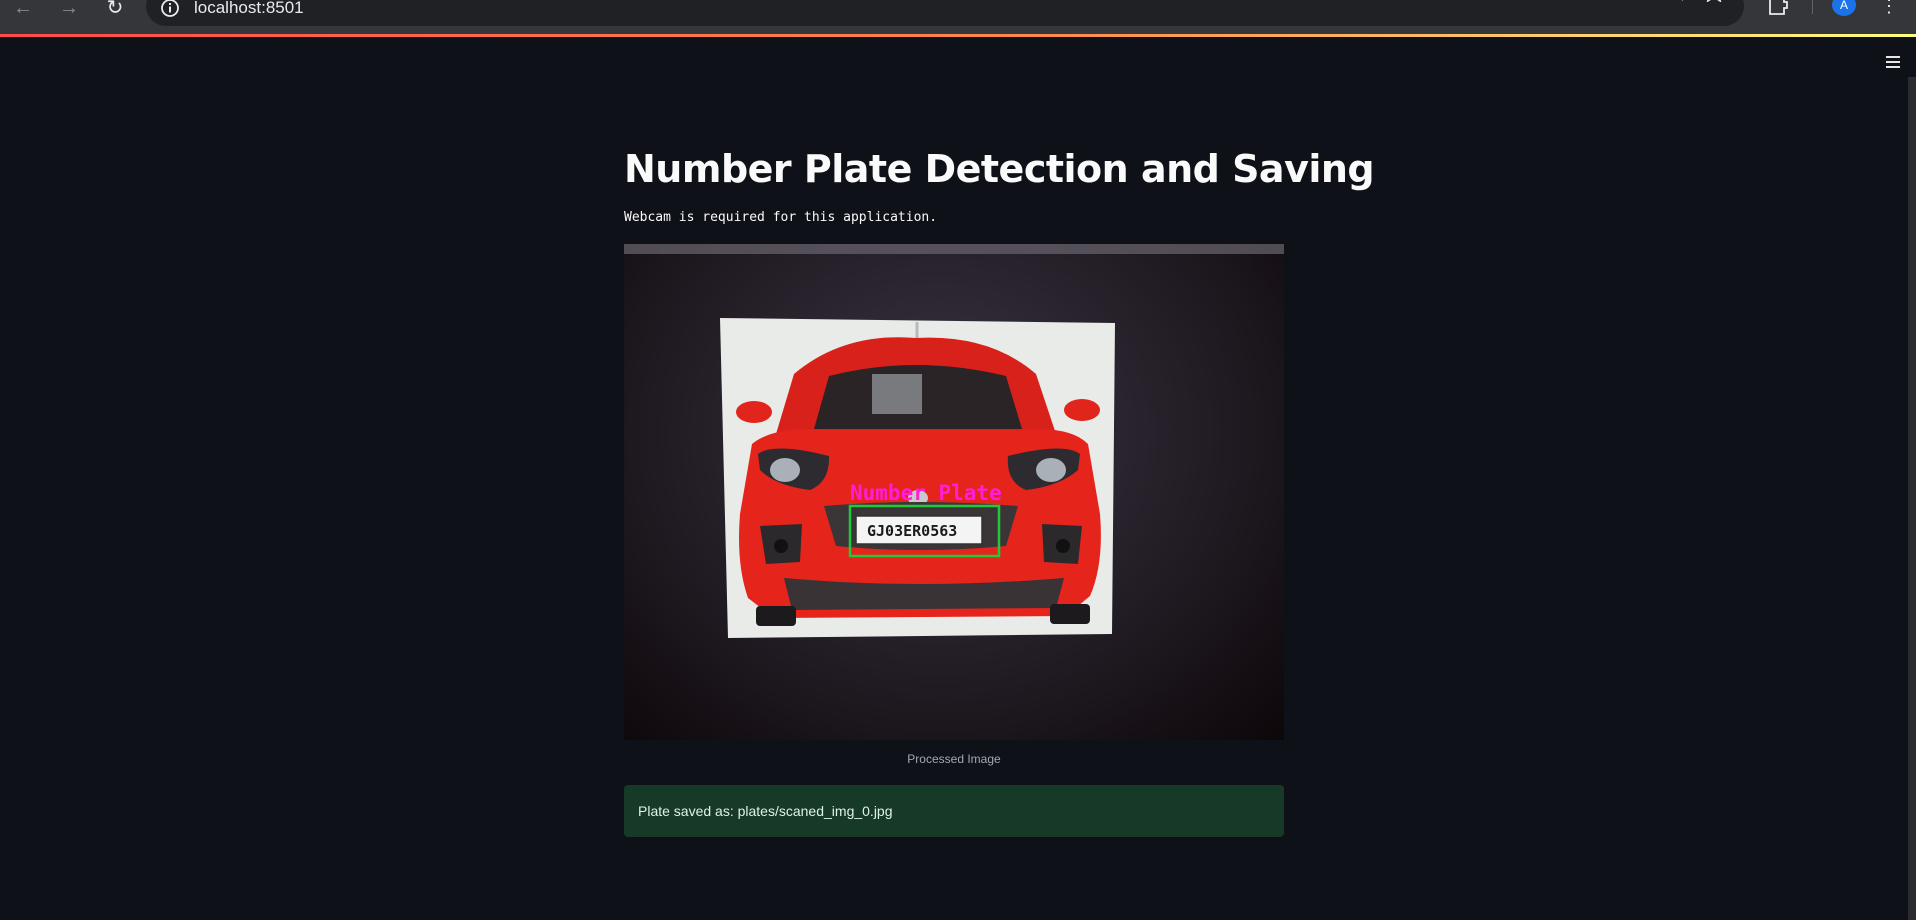  I want to click on webcam-note: Webcam is required for this application., so click(781, 217).